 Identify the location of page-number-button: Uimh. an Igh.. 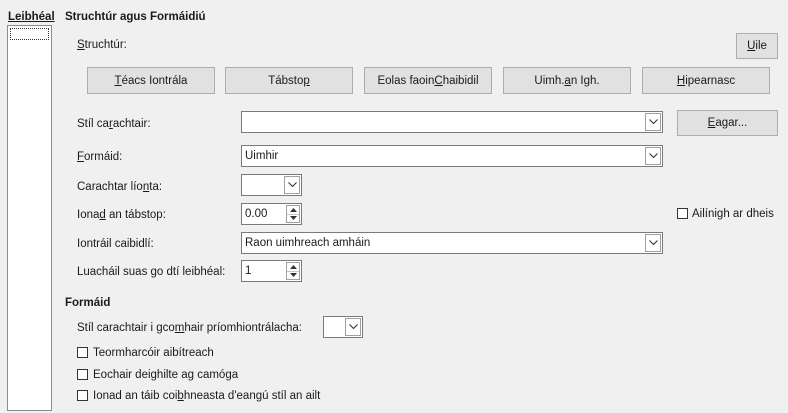
(567, 80).